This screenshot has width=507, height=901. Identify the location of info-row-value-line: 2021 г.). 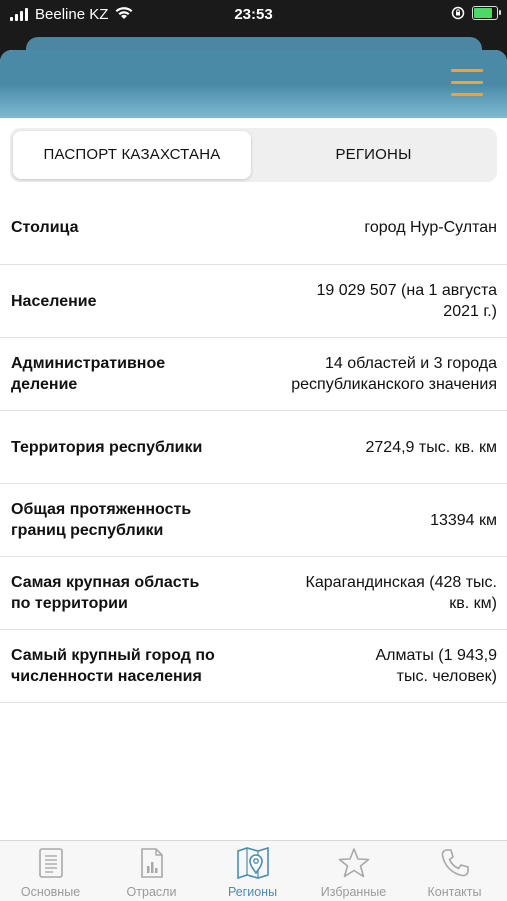
(470, 311).